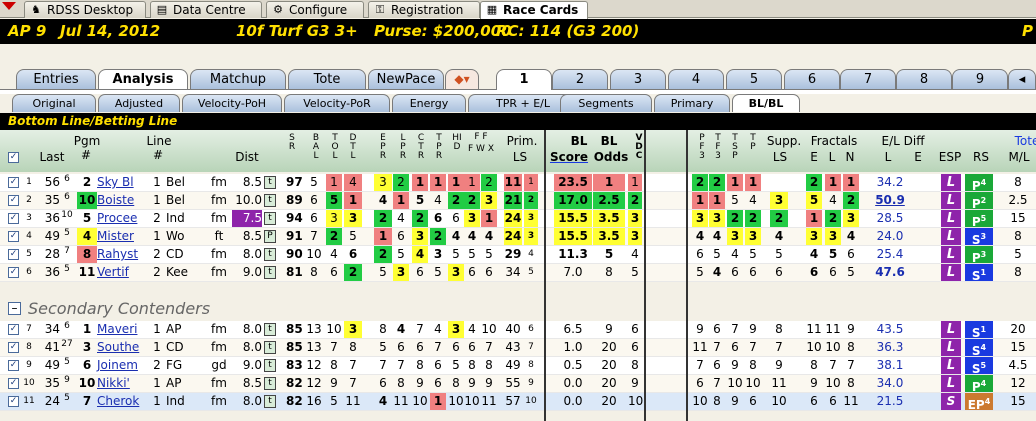 This screenshot has width=1036, height=421. I want to click on tab-entries: Entries, so click(56, 79).